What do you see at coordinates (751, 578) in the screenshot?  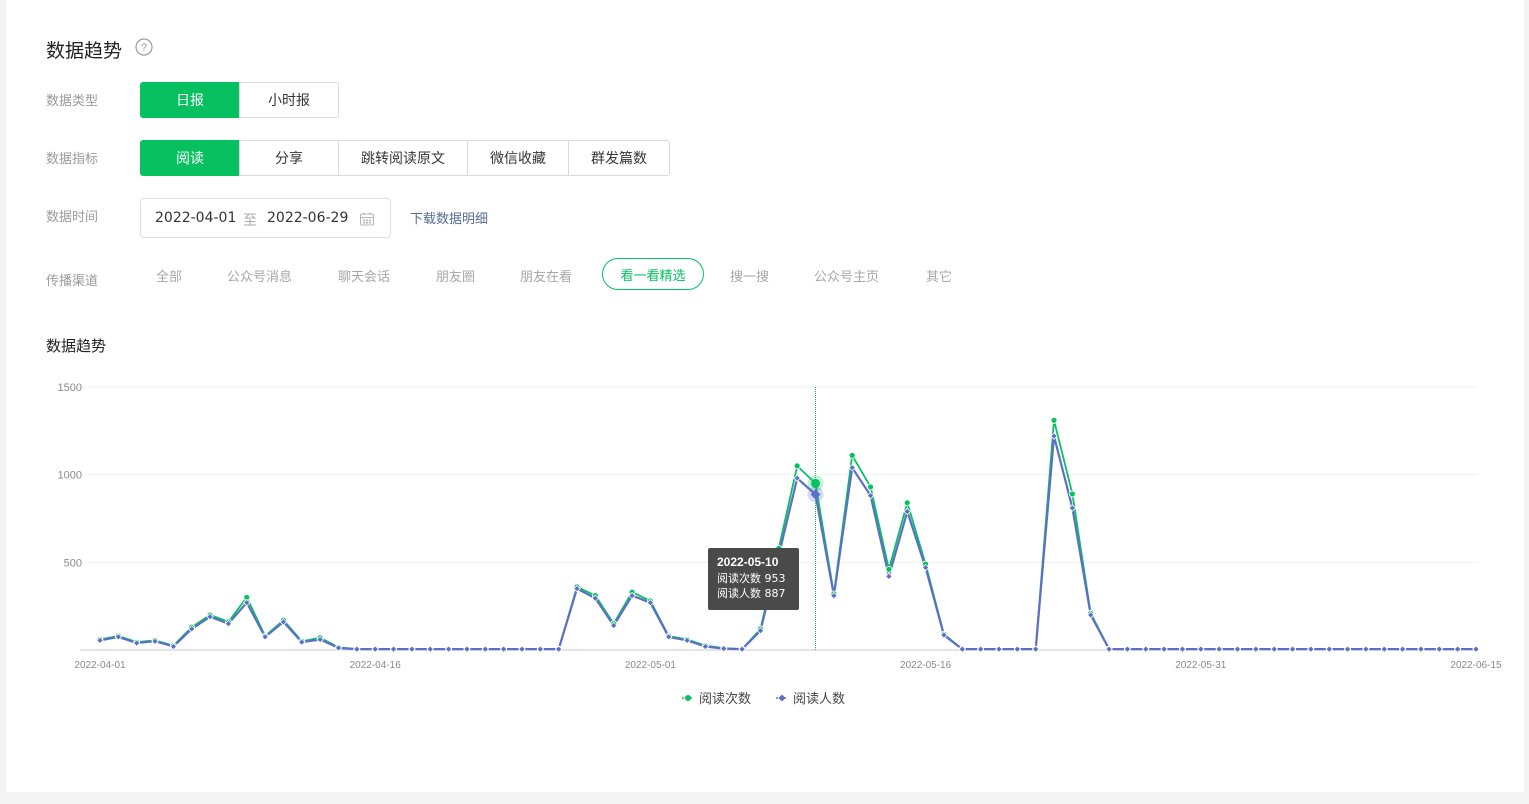 I see `tooltip-reads: 阅读次数 953` at bounding box center [751, 578].